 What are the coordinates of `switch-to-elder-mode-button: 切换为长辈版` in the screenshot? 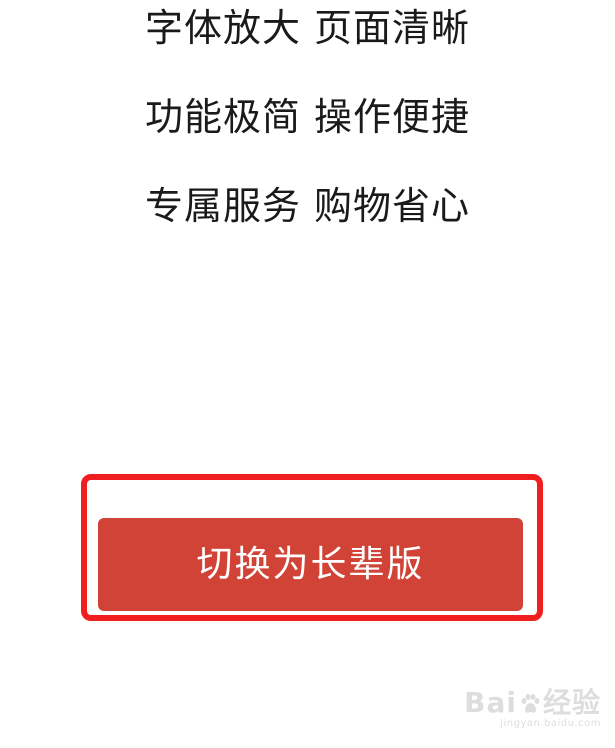 It's located at (310, 564).